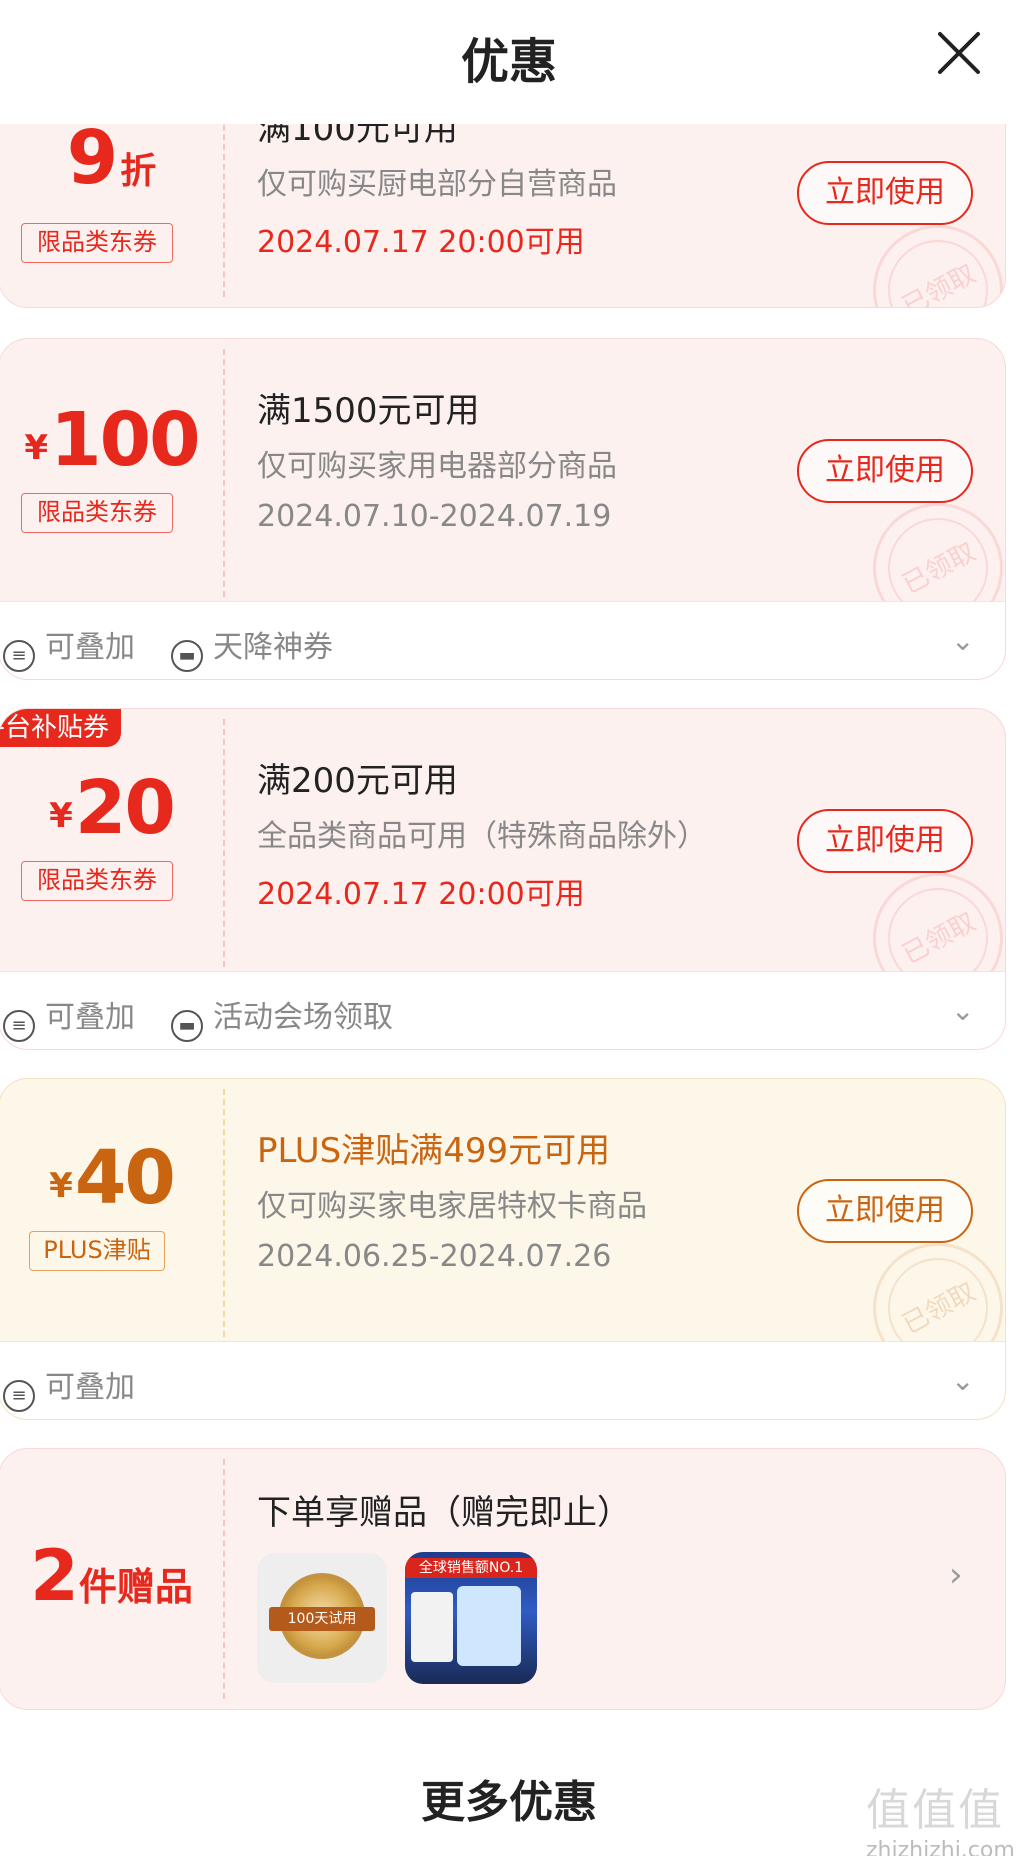  I want to click on subsidy-ribbon-text: 平台补贴券, so click(54, 728).